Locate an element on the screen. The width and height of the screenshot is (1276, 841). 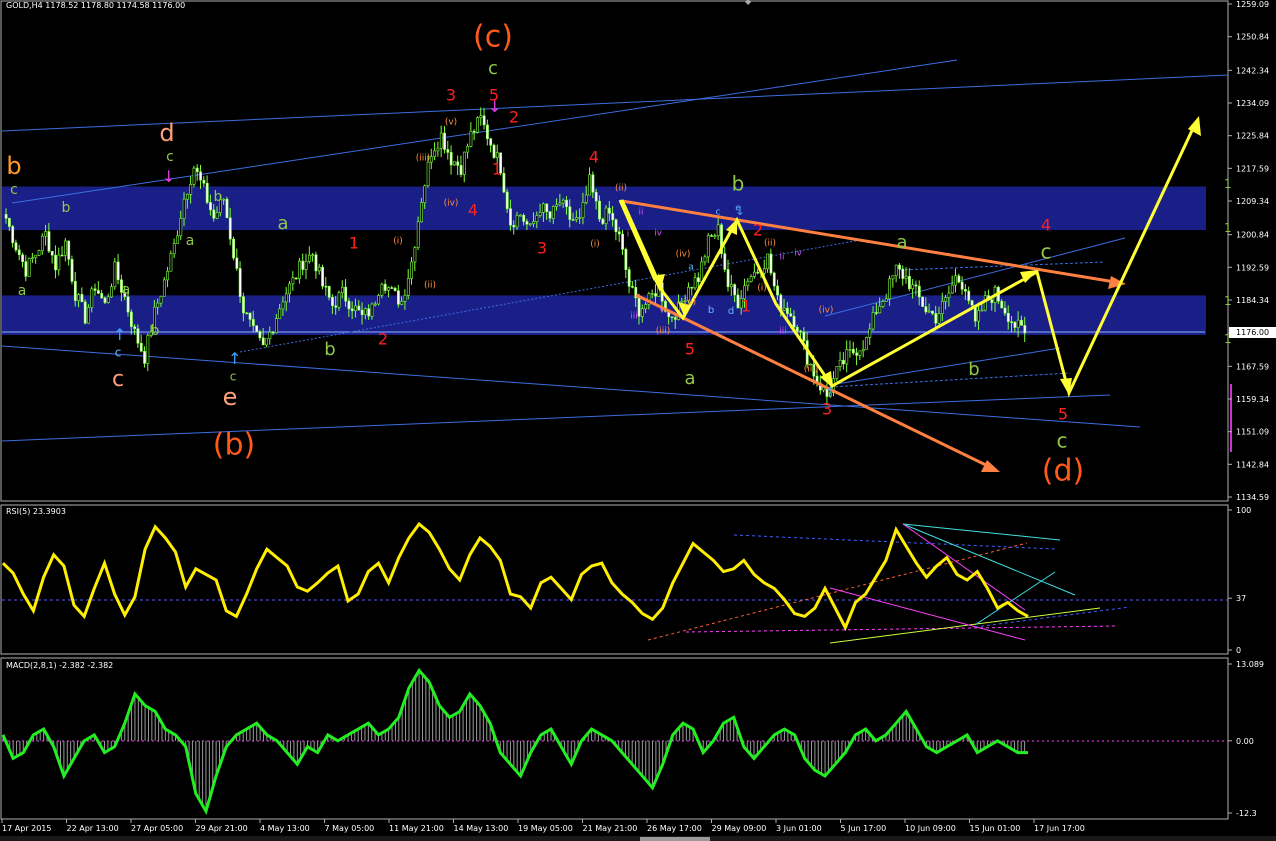
horizontal-scrollbar is located at coordinates (638, 838).